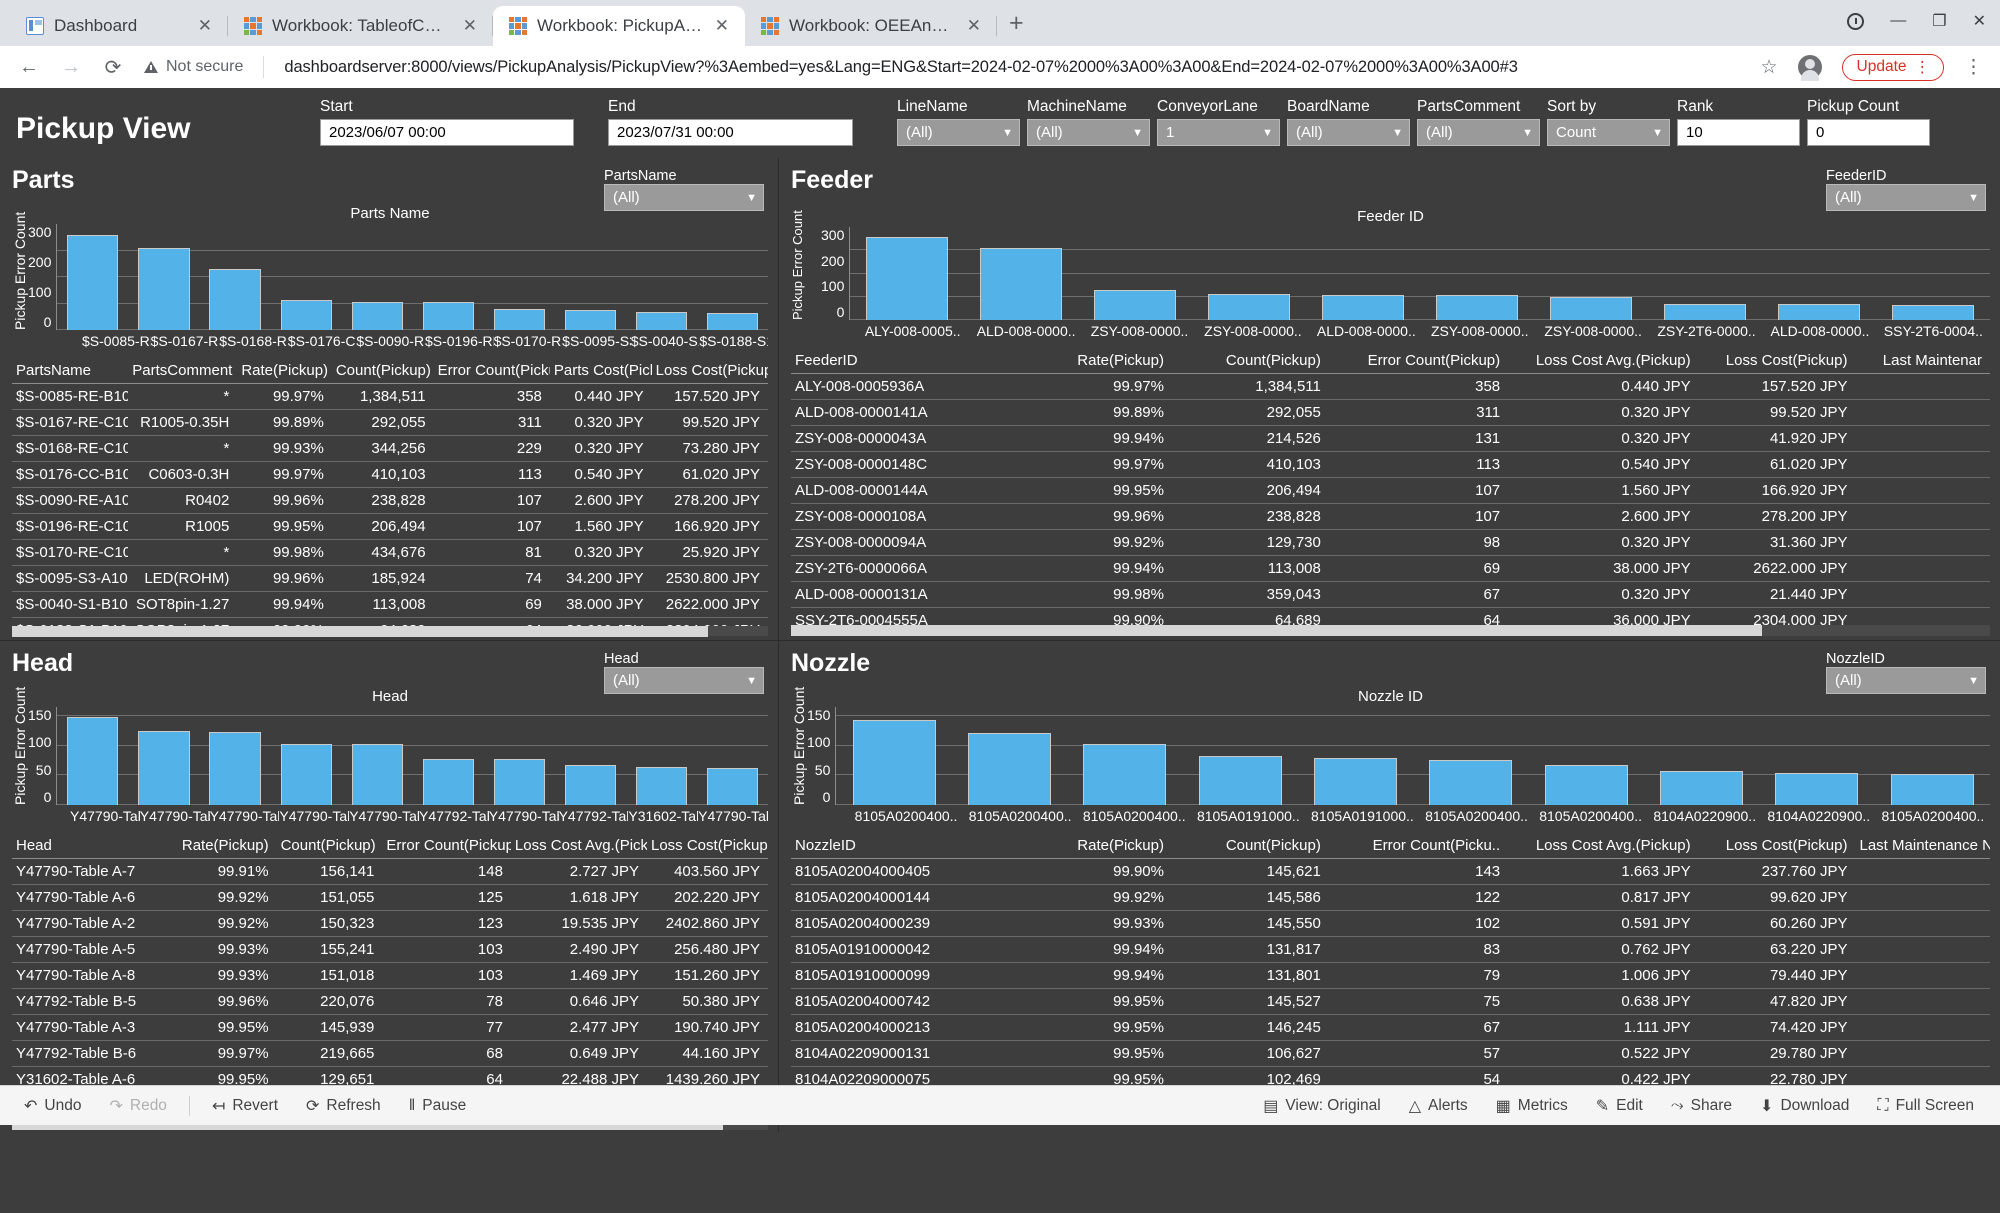 The width and height of the screenshot is (2000, 1213). What do you see at coordinates (1979, 21) in the screenshot?
I see `close-window-button: ✕` at bounding box center [1979, 21].